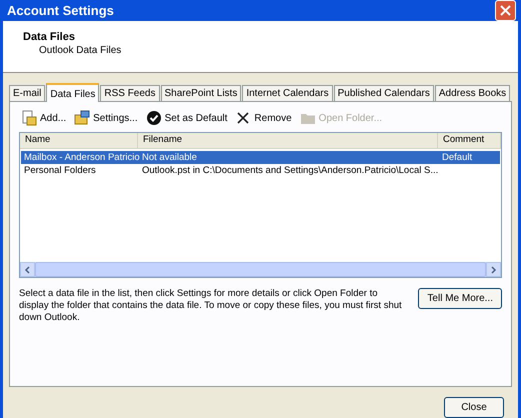  I want to click on tab: Published Calendars, so click(384, 93).